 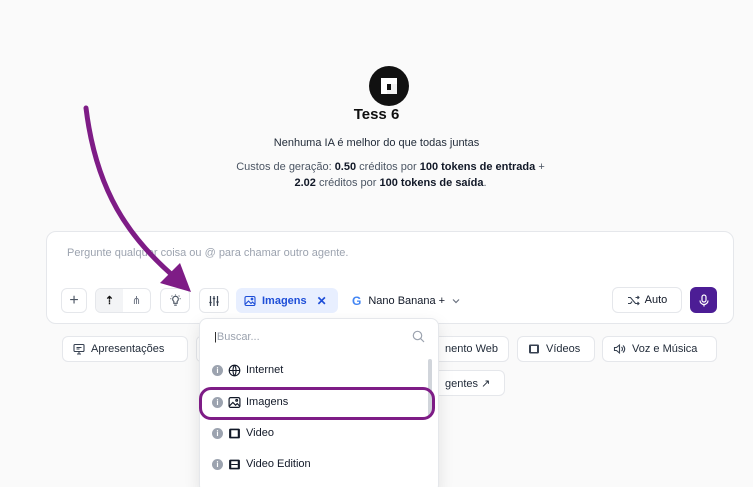 I want to click on tool-item-video: i Video, so click(x=321, y=433).